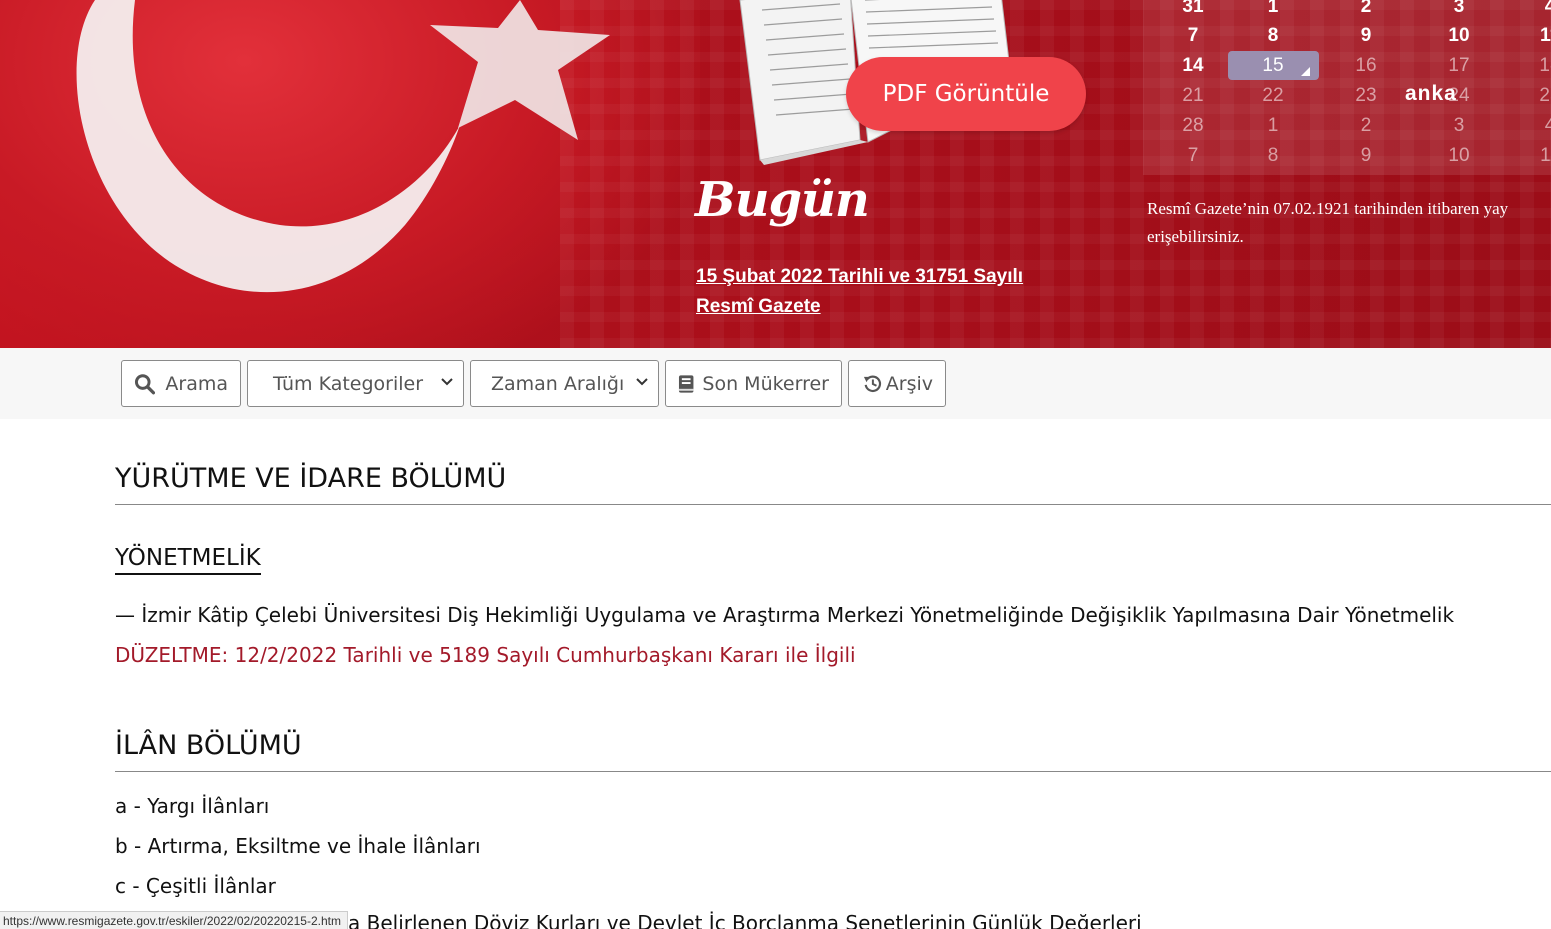  Describe the element at coordinates (196, 383) in the screenshot. I see `search-label: Arama` at that location.